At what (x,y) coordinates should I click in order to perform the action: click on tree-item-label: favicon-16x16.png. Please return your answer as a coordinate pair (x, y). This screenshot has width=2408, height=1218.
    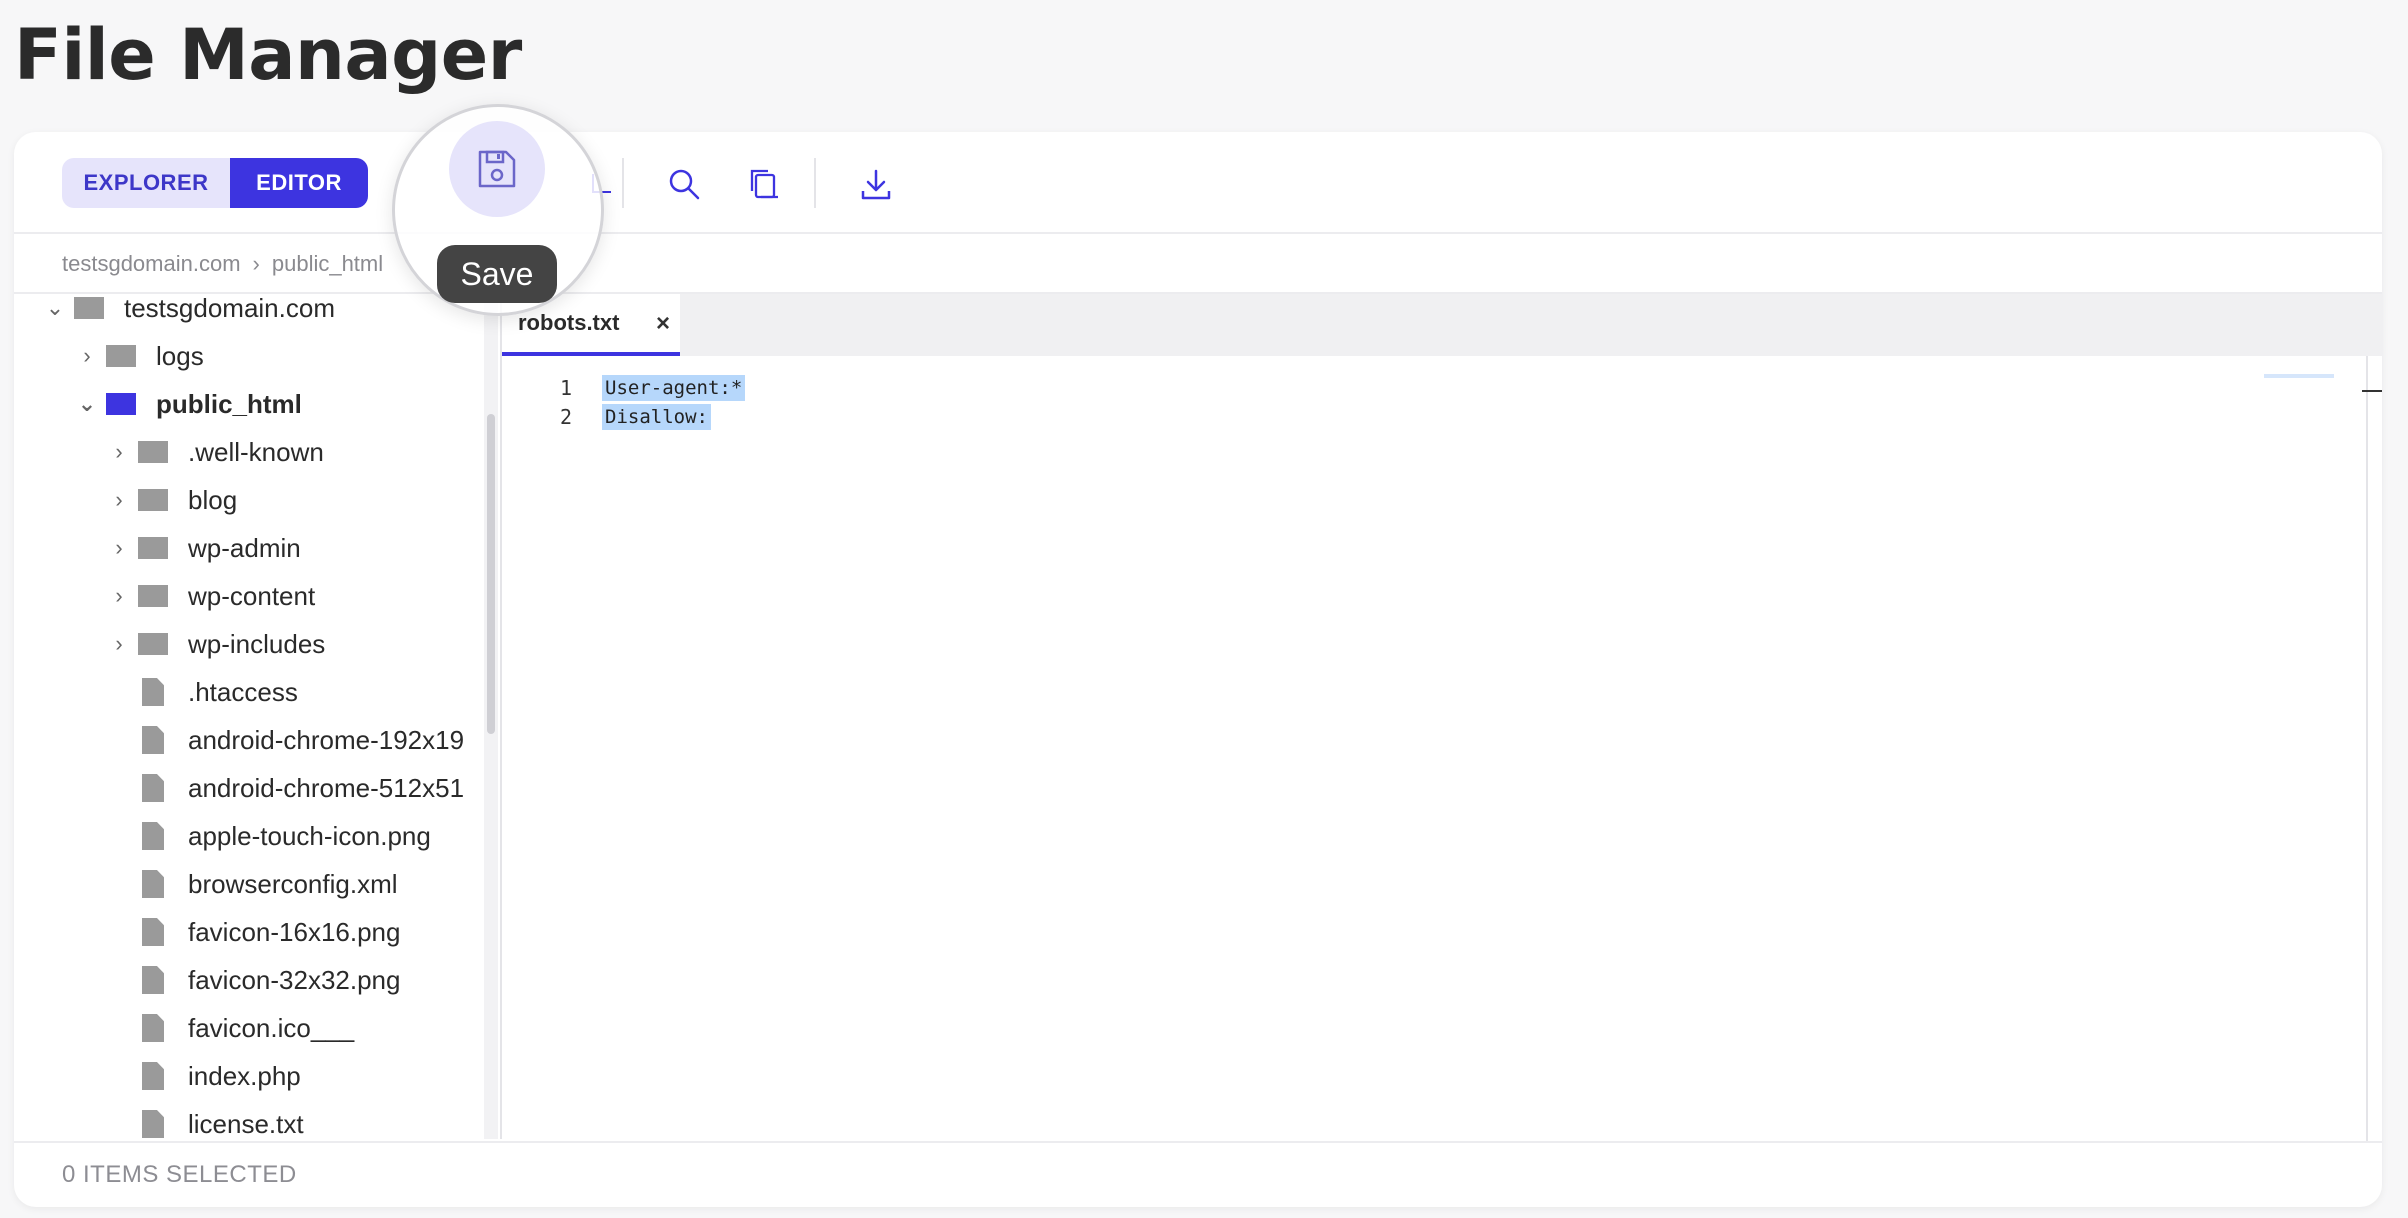
    Looking at the image, I should click on (294, 931).